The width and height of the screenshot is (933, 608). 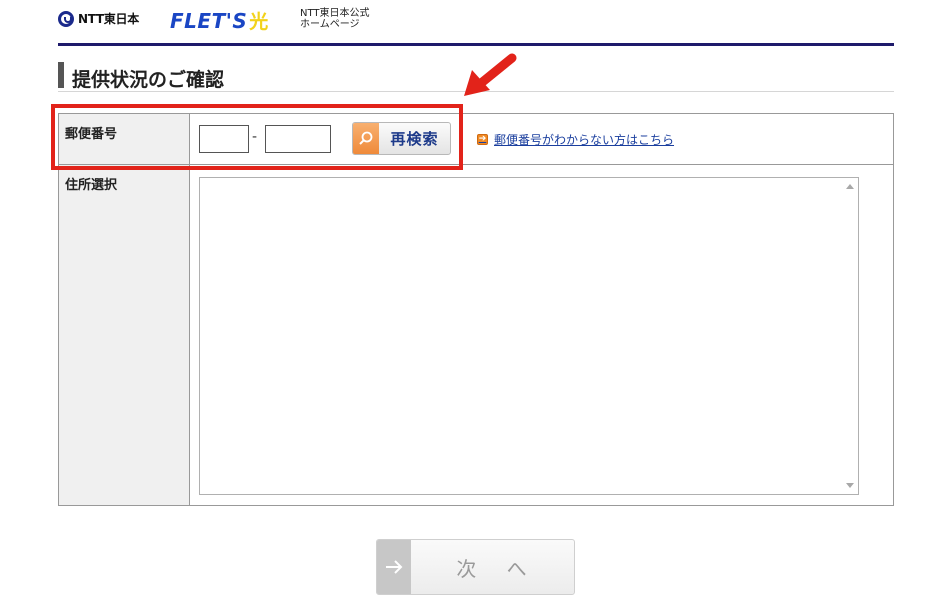 I want to click on address-list-scrollbar, so click(x=850, y=336).